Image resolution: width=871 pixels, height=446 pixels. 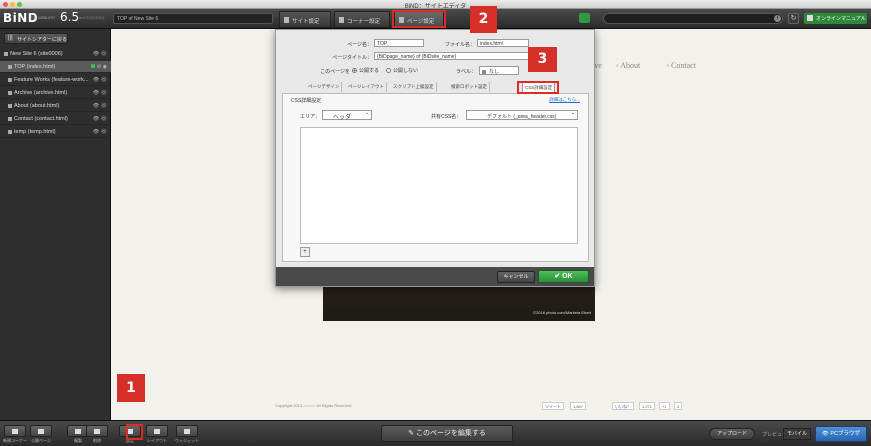 What do you see at coordinates (97, 440) in the screenshot?
I see `delete-label: 削除` at bounding box center [97, 440].